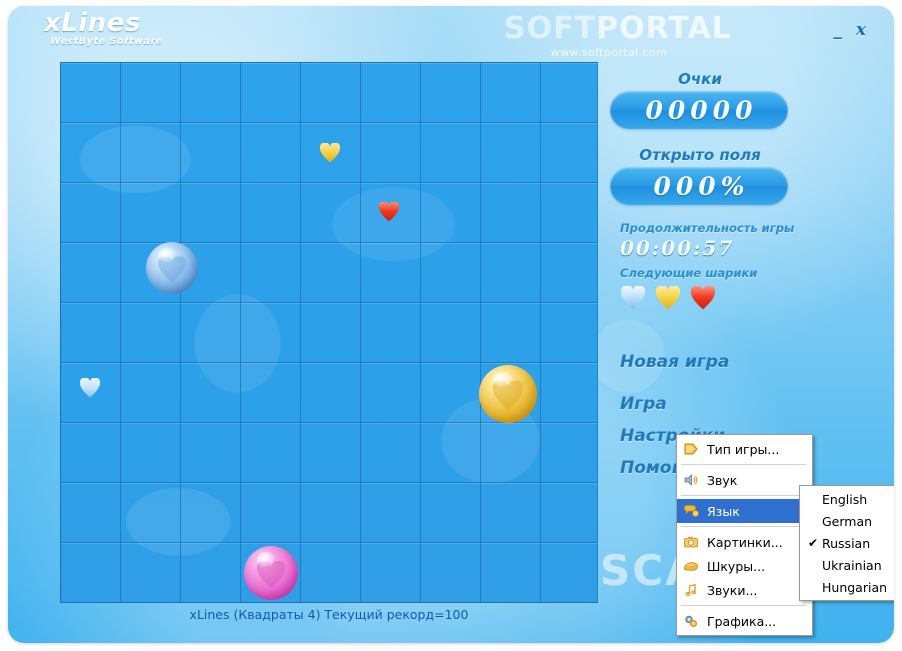 The height and width of the screenshot is (651, 902). What do you see at coordinates (330, 152) in the screenshot?
I see `mini-heart-yellow` at bounding box center [330, 152].